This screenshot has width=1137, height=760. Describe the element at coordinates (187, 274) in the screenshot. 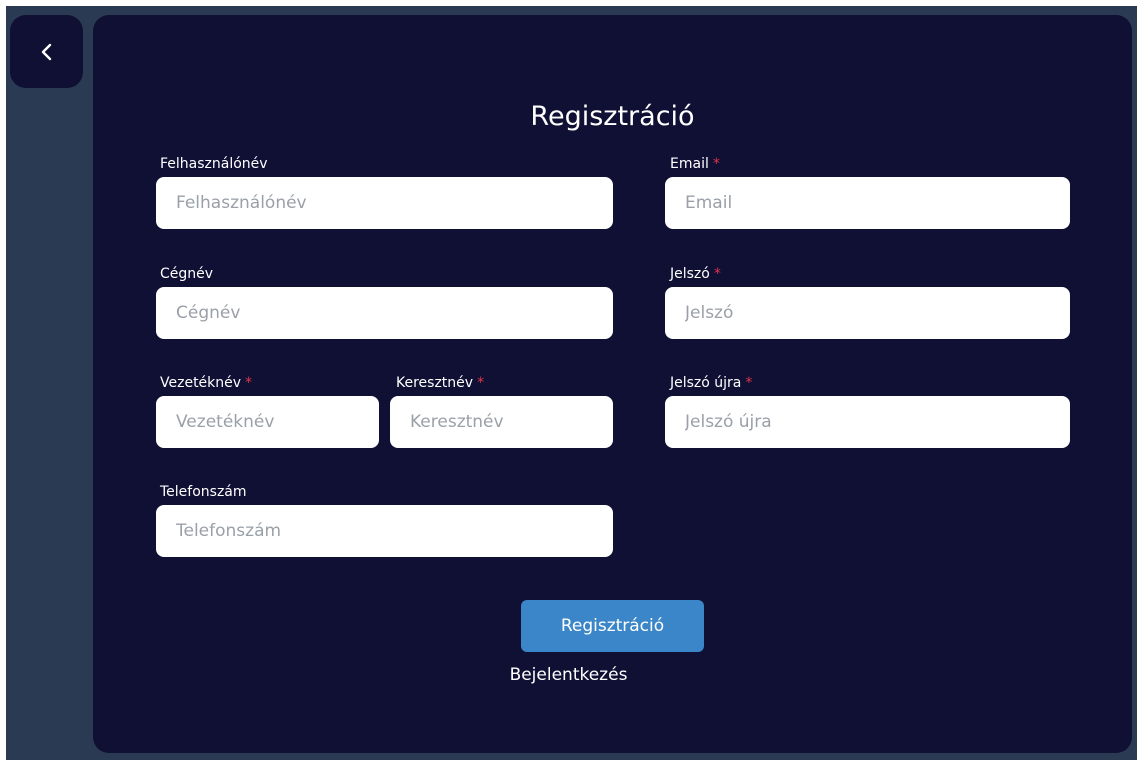

I see `company-label: Cégnév` at that location.